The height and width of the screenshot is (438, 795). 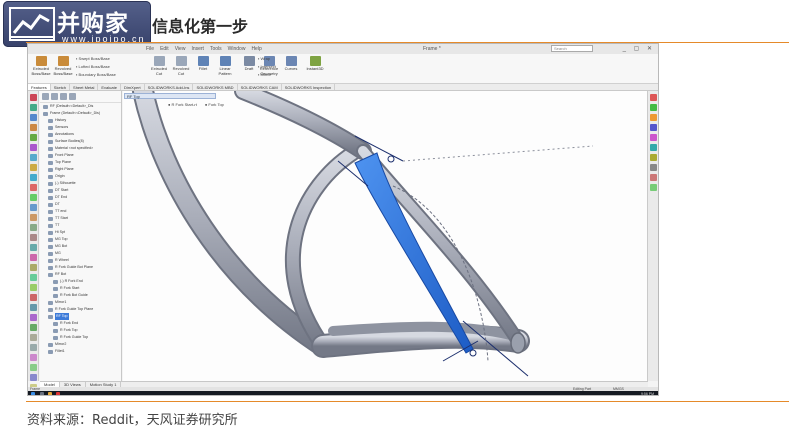 What do you see at coordinates (150, 49) in the screenshot?
I see `menu-item-file: File` at bounding box center [150, 49].